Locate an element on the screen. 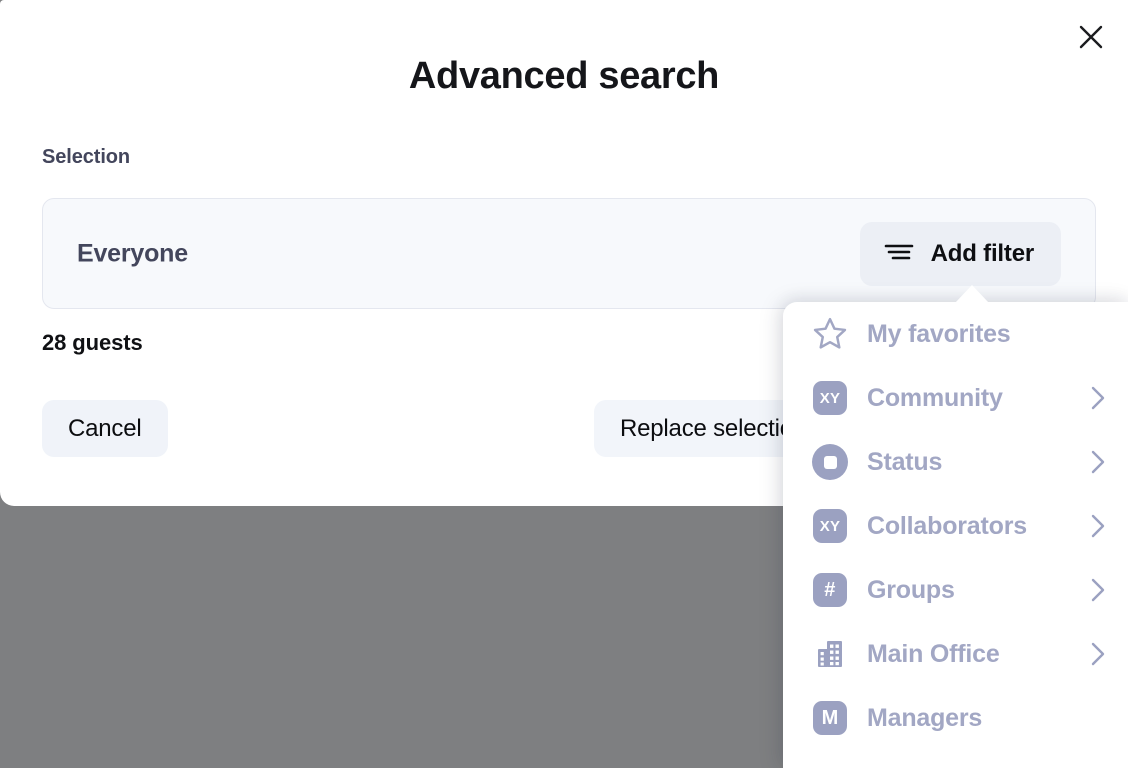 This screenshot has width=1128, height=768. page-title: Advanced search is located at coordinates (564, 76).